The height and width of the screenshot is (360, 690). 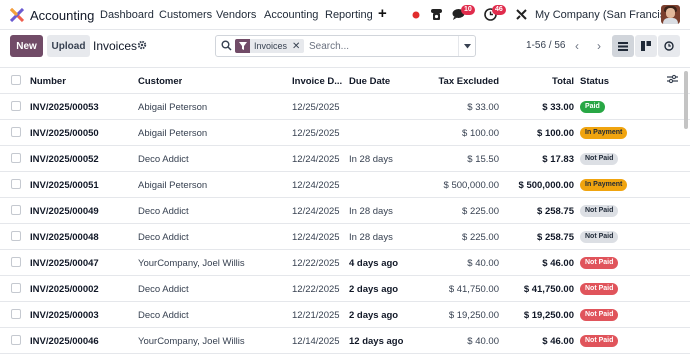 What do you see at coordinates (371, 237) in the screenshot?
I see `cell-due-date: In 28 days` at bounding box center [371, 237].